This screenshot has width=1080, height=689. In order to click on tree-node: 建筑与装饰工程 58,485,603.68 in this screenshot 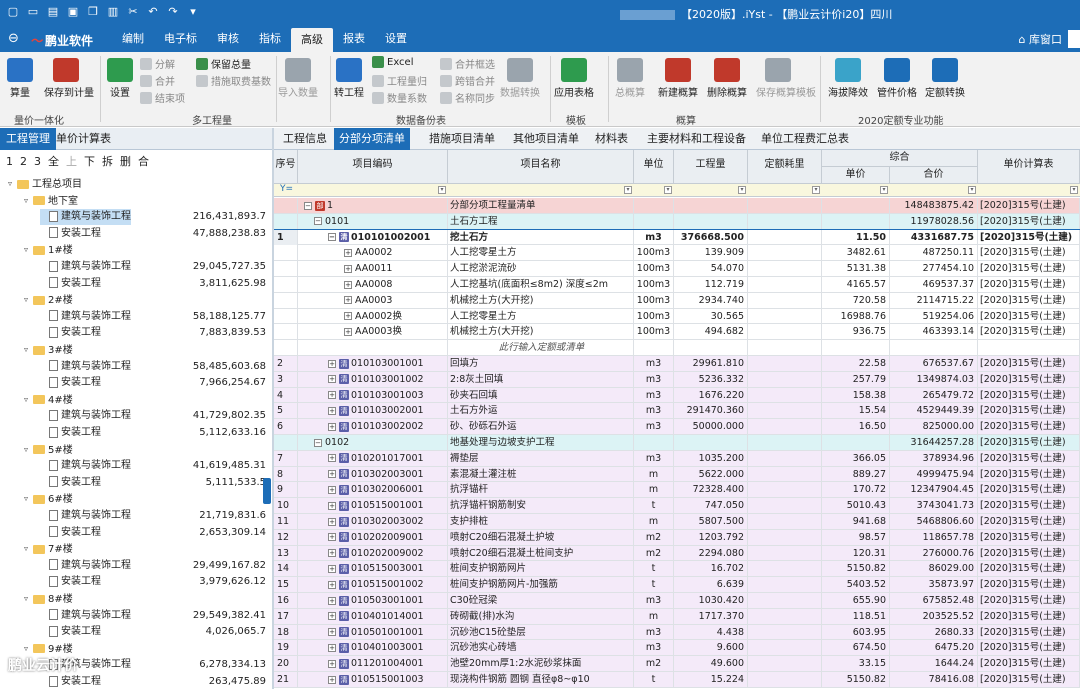, I will do `click(136, 367)`.